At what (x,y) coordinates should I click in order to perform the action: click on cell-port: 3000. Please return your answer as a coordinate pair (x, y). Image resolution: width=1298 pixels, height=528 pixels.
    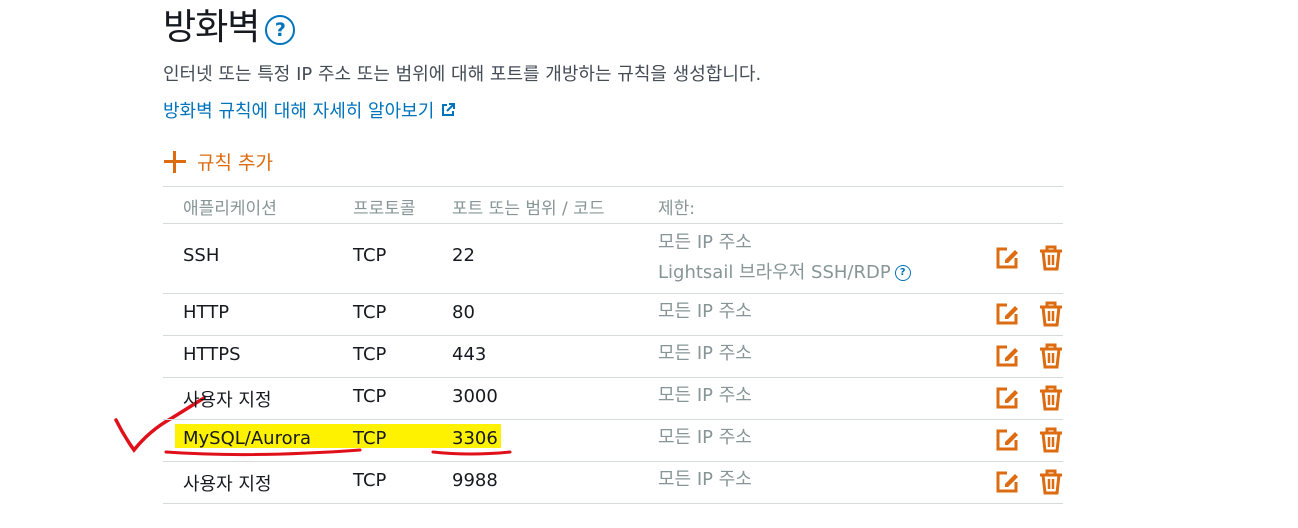
    Looking at the image, I should click on (475, 396).